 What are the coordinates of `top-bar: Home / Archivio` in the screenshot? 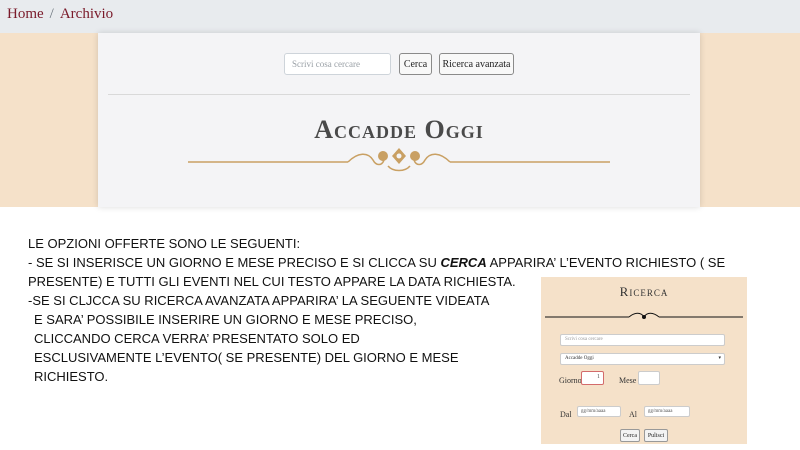 It's located at (400, 16).